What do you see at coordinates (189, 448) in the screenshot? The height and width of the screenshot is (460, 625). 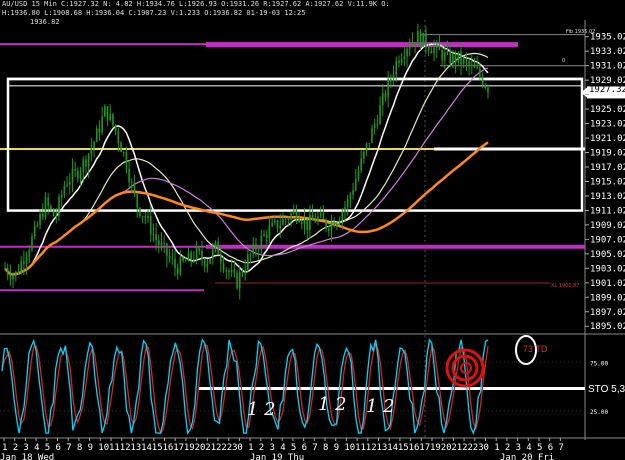 I see `time-tick-label: 19` at bounding box center [189, 448].